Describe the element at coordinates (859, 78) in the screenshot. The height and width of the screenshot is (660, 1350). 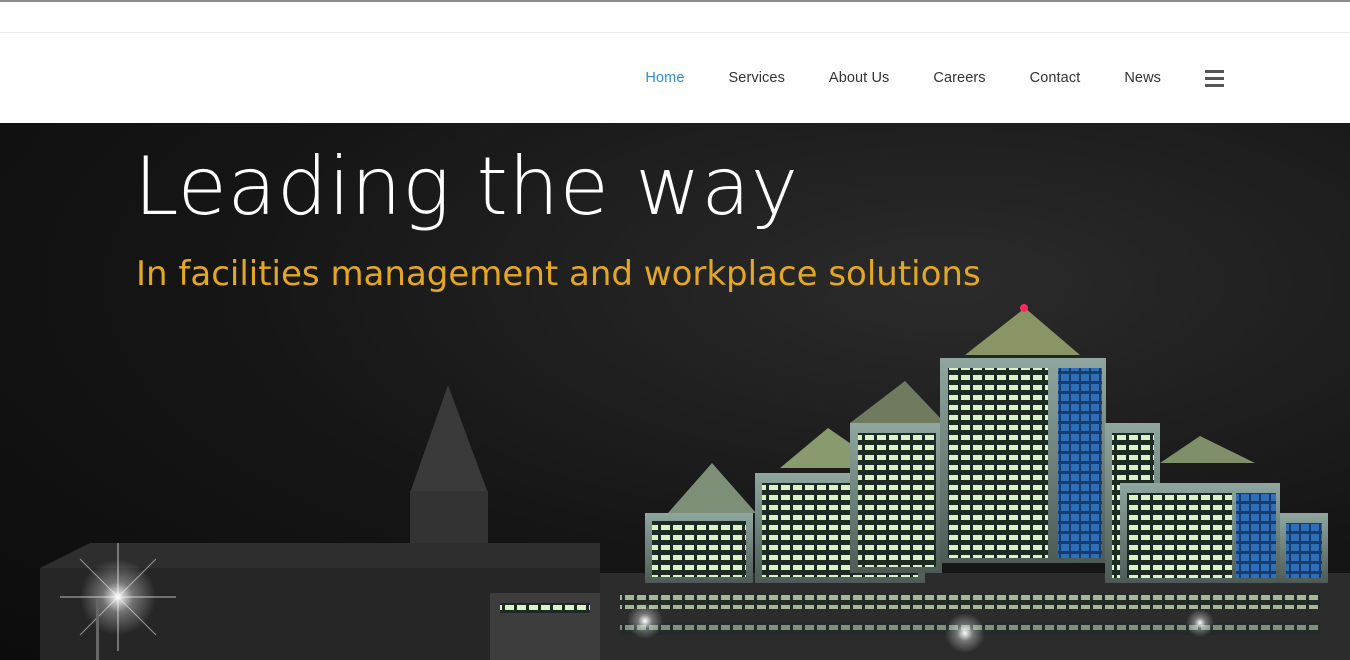
I see `nav-about-us: About Us` at that location.